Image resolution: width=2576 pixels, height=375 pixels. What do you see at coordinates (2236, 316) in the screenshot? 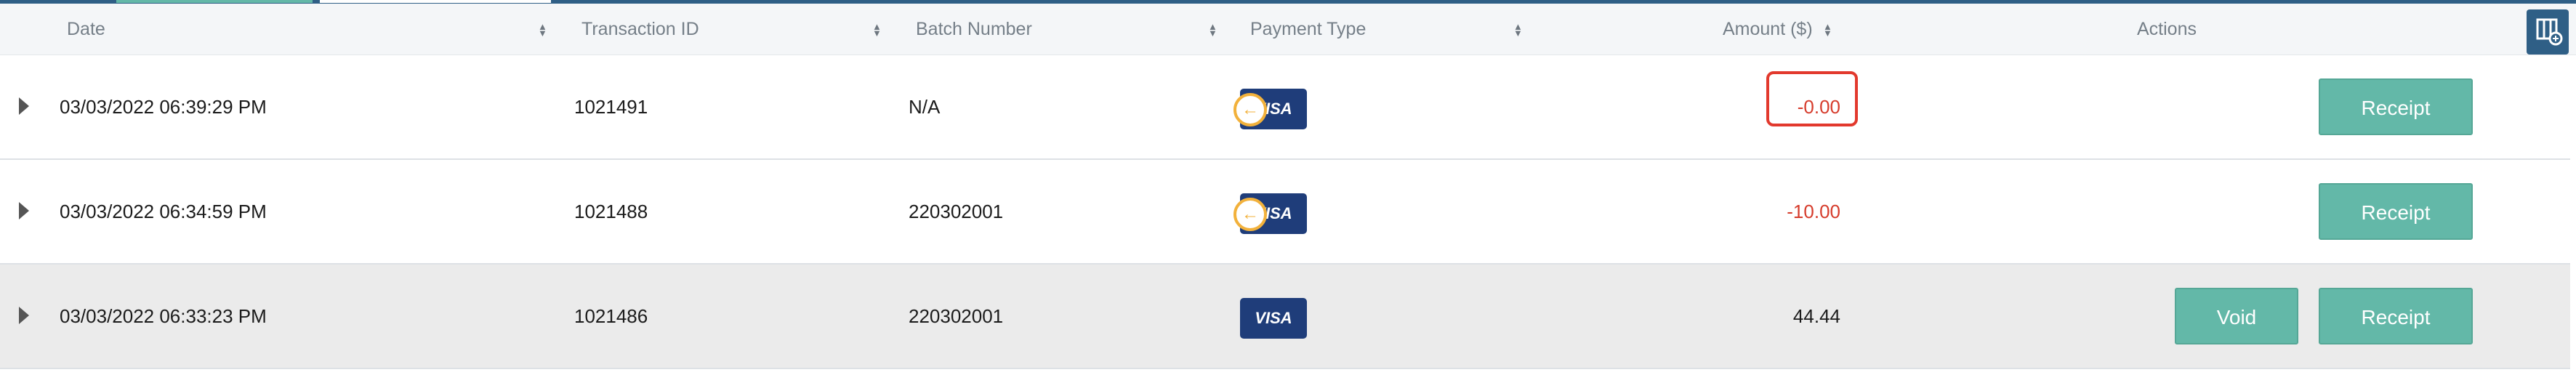
I see `void-button: Void` at bounding box center [2236, 316].